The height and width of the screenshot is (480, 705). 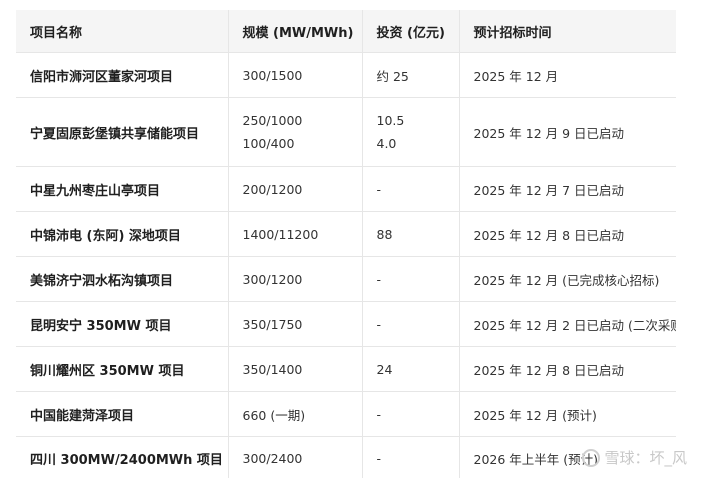 What do you see at coordinates (567, 189) in the screenshot?
I see `tender-time-cell: 2025 年 12 月 7 日已启动` at bounding box center [567, 189].